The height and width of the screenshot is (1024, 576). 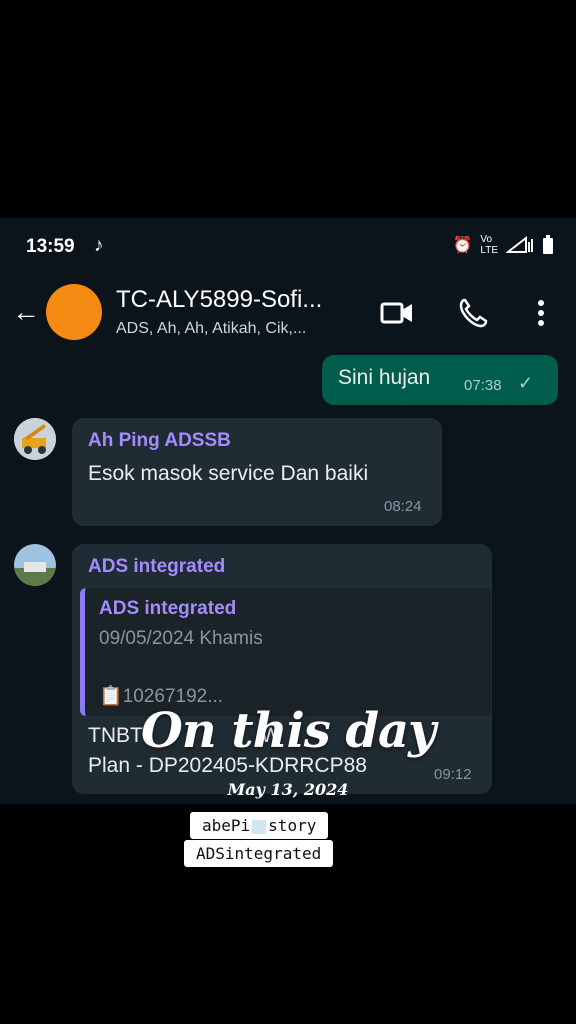 What do you see at coordinates (440, 380) in the screenshot?
I see `outgoing-message: Sini hujan 07:38 ✓` at bounding box center [440, 380].